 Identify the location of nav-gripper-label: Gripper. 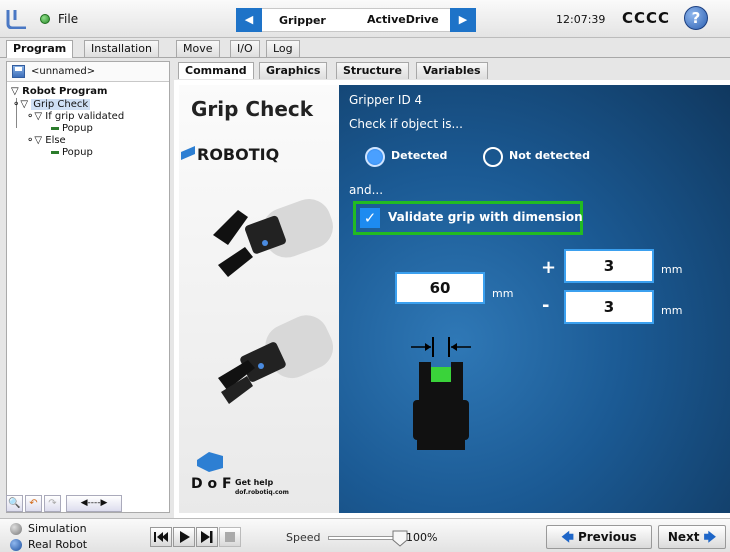
(302, 20).